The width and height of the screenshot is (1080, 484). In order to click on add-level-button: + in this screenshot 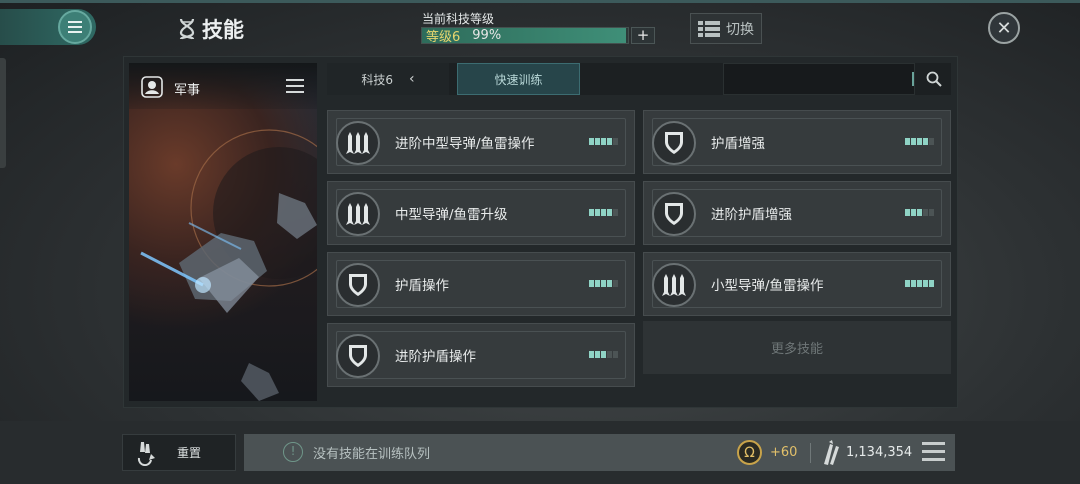, I will do `click(643, 35)`.